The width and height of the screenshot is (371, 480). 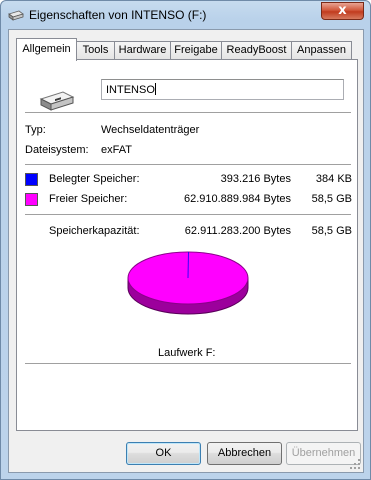 I want to click on filesystem-value: exFAT, so click(x=116, y=150).